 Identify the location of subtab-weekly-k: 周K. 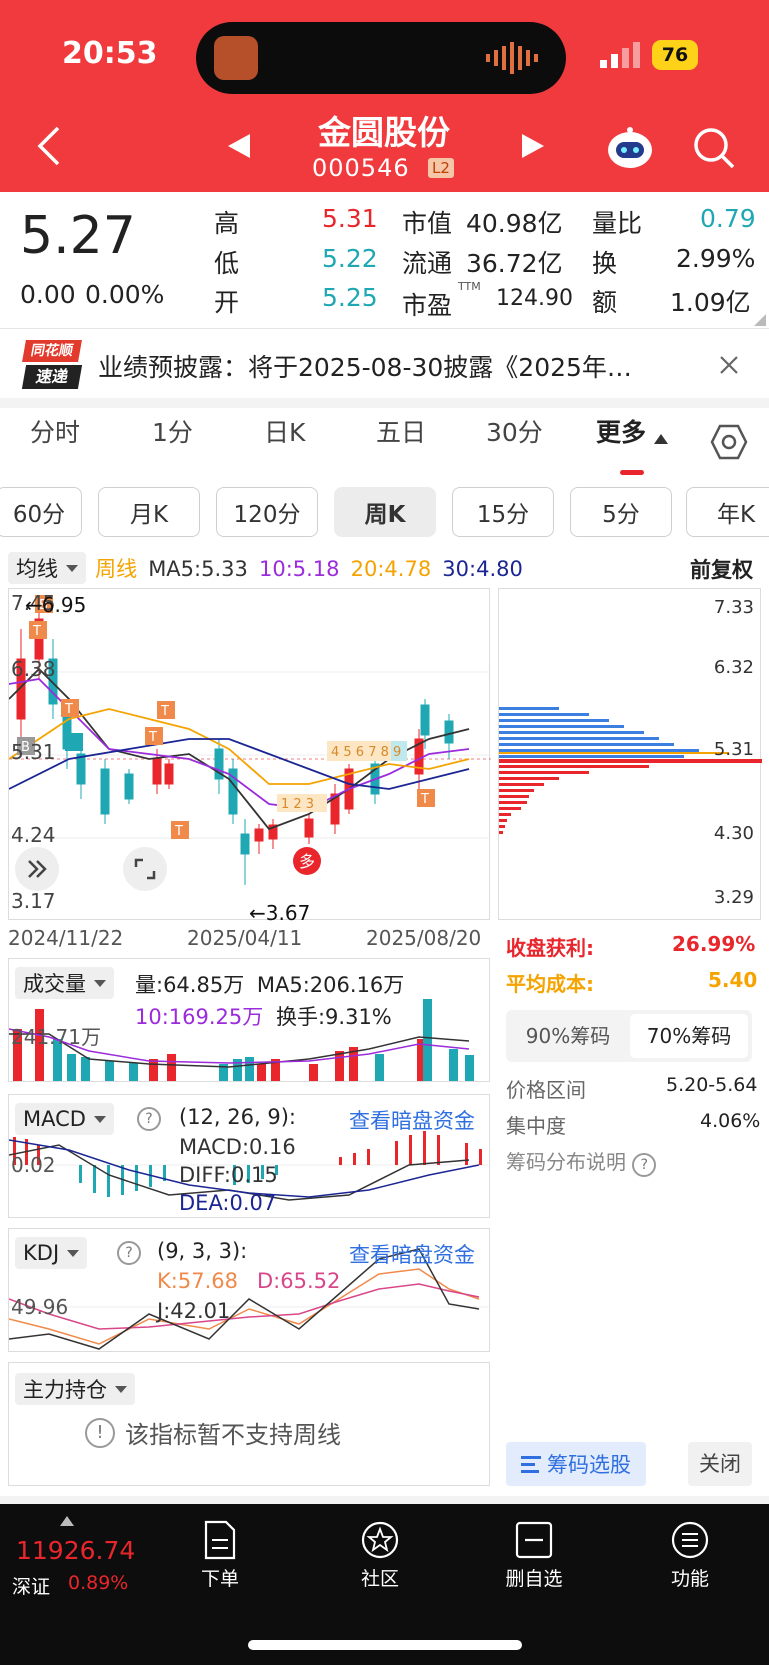
(385, 512).